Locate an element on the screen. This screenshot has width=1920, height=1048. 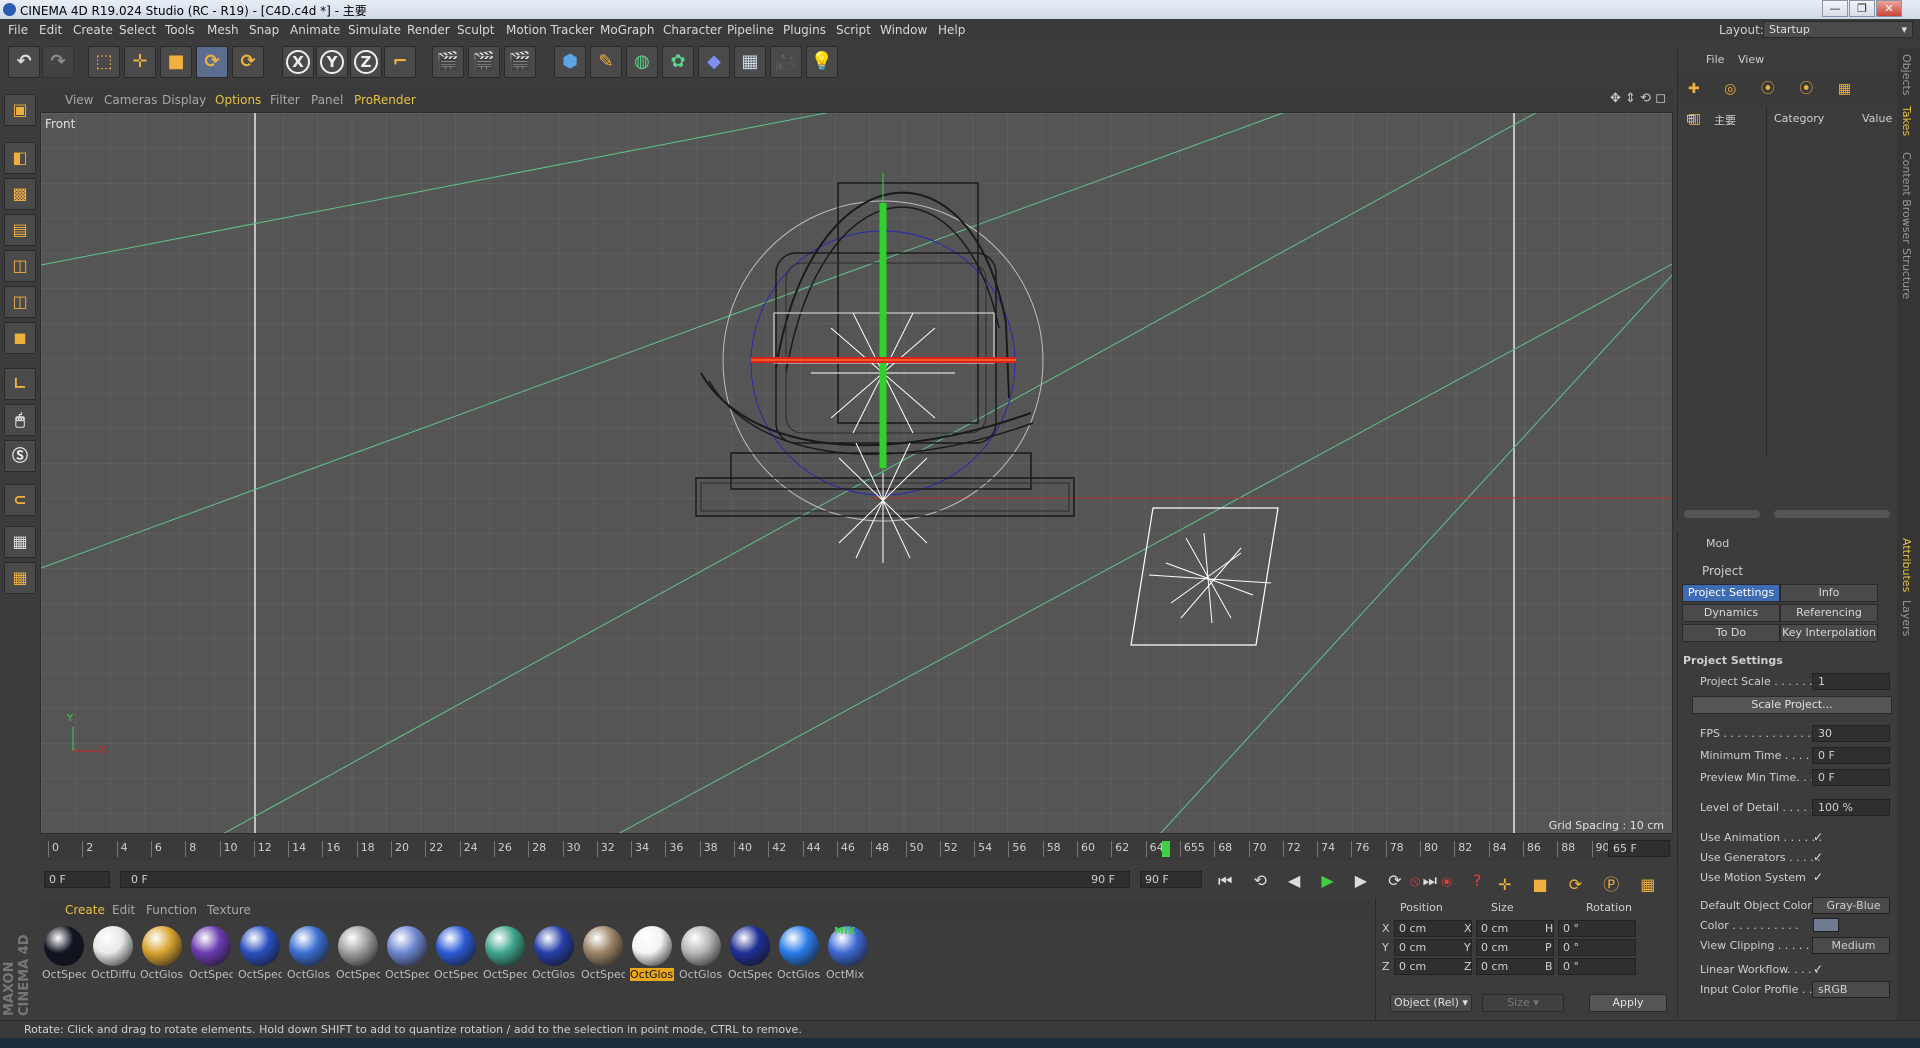
menu-tools: Tools is located at coordinates (180, 30).